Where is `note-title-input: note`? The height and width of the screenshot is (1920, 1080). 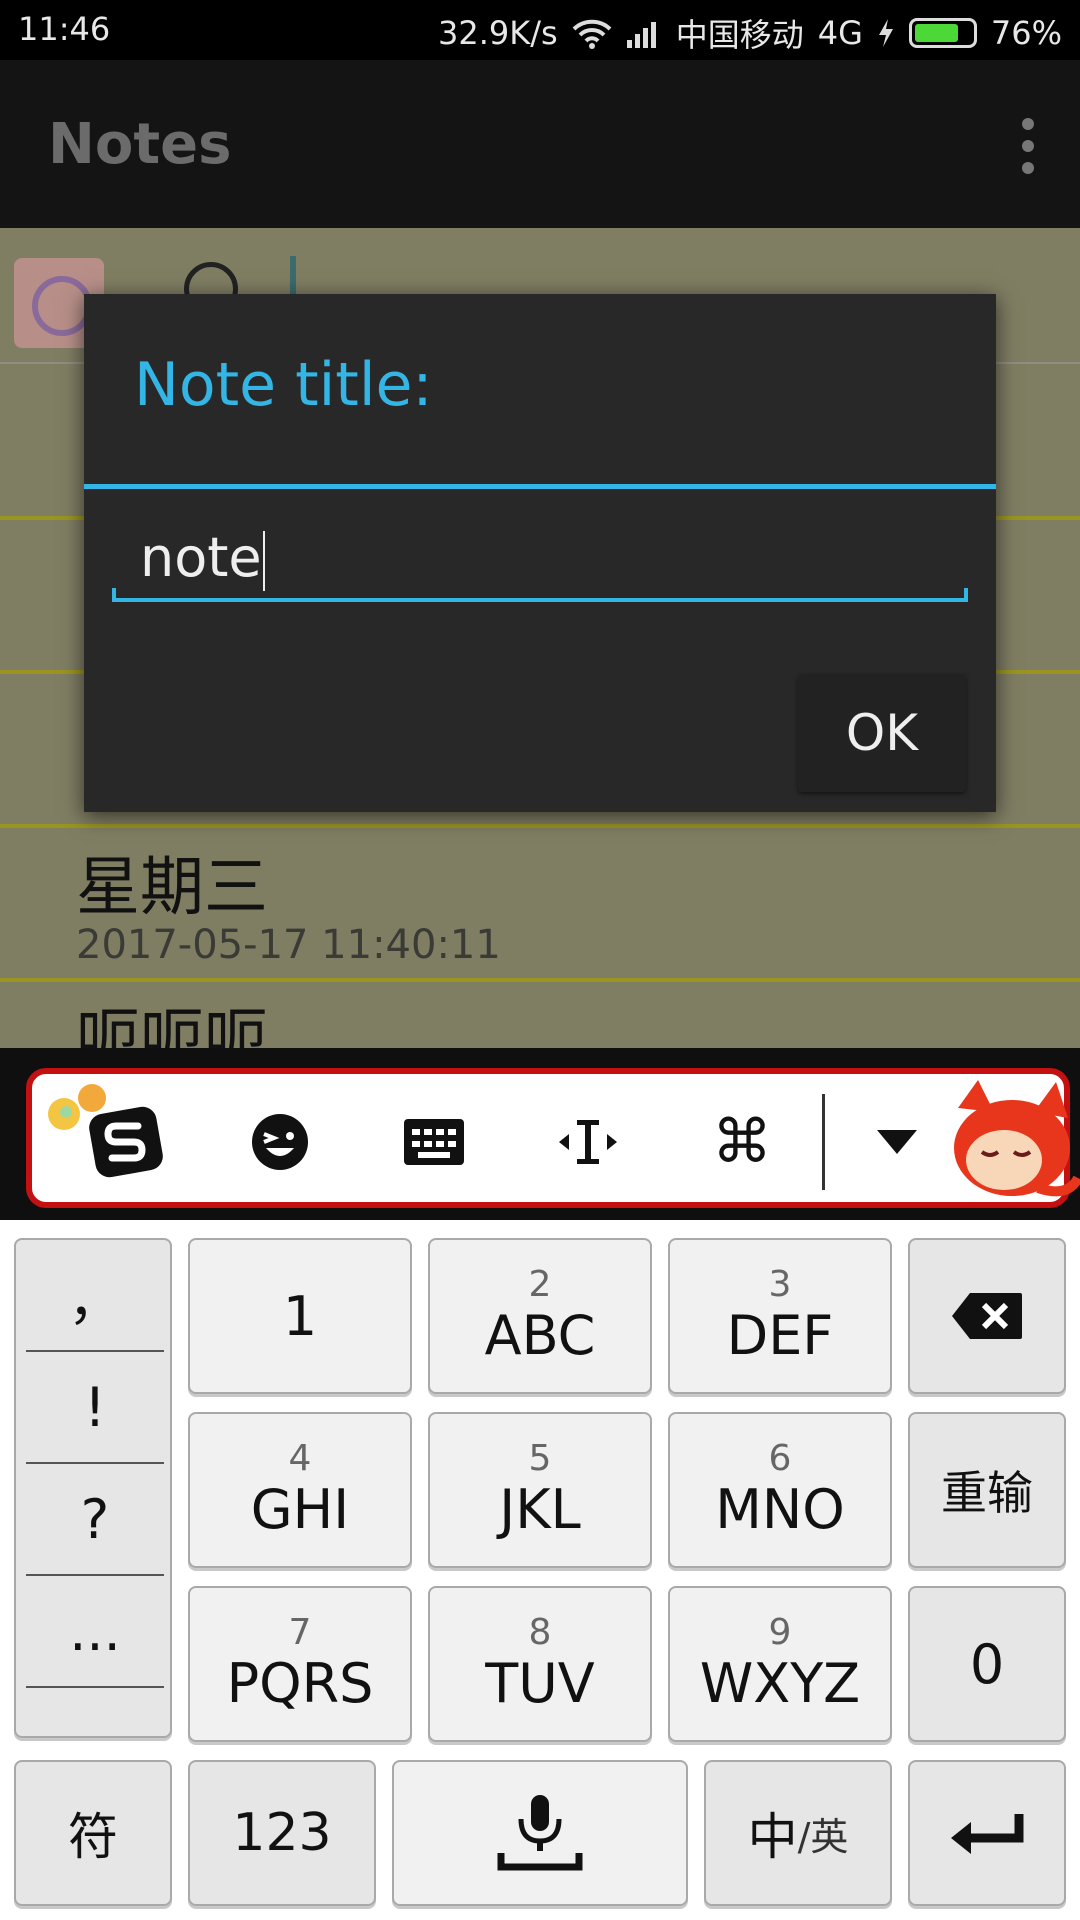 note-title-input: note is located at coordinates (540, 559).